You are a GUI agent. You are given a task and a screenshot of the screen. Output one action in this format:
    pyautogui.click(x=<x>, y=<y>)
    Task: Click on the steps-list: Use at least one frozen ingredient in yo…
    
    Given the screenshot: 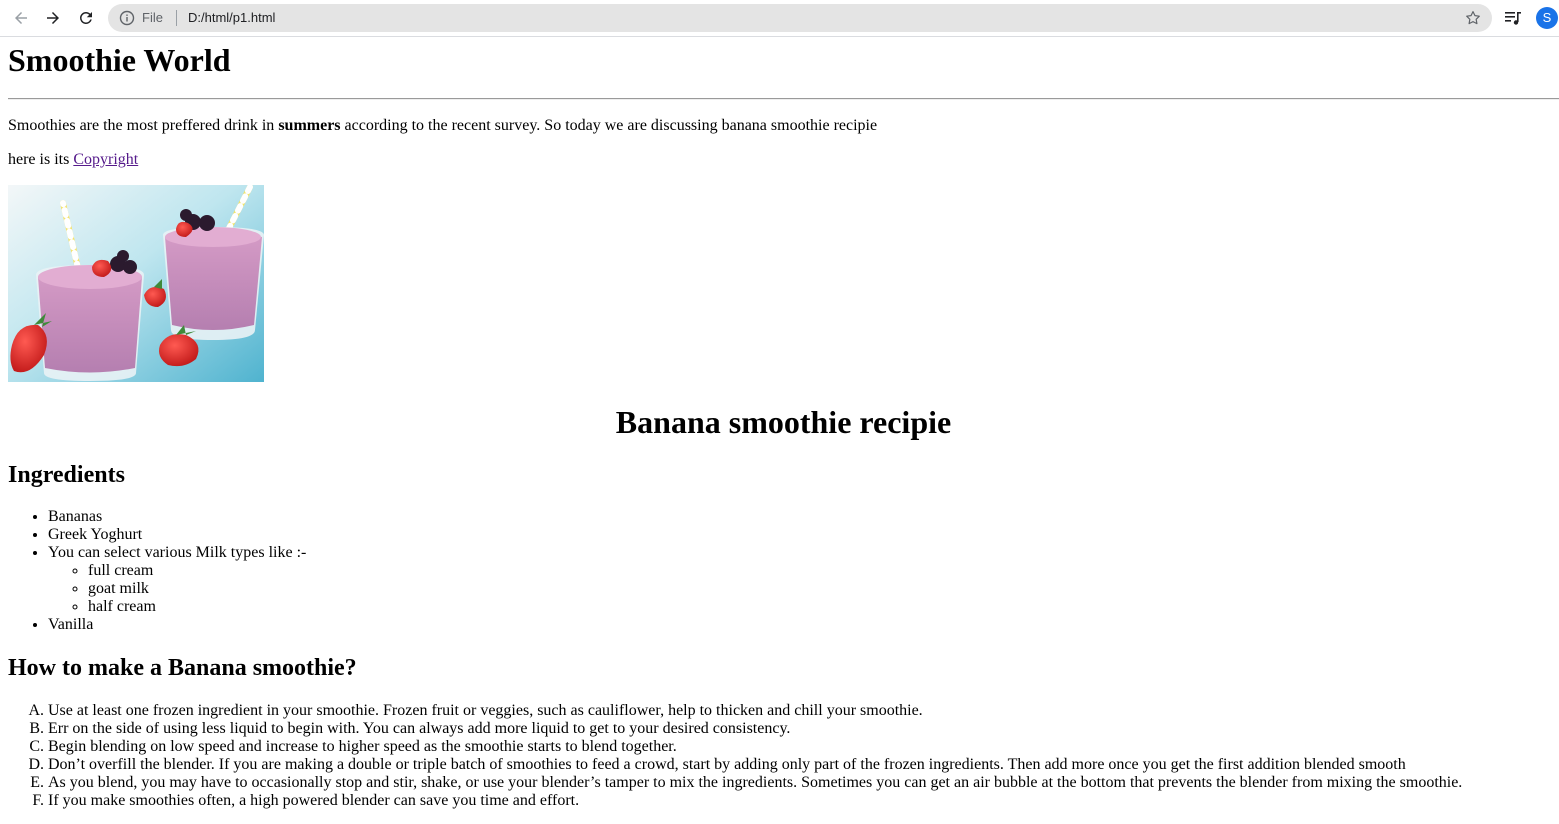 What is the action you would take?
    pyautogui.click(x=735, y=756)
    